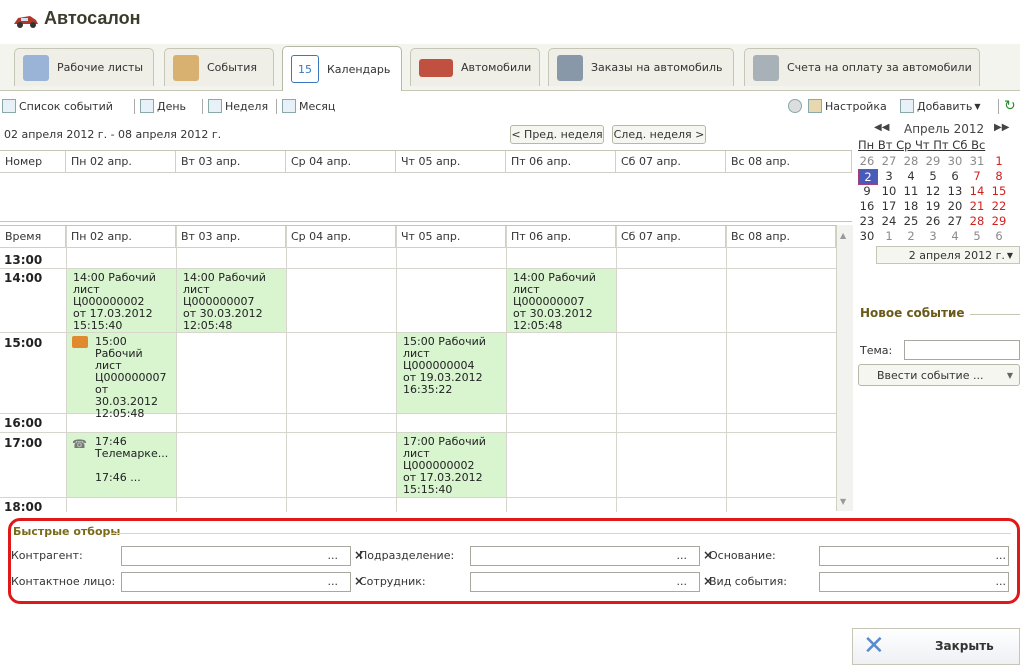  I want to click on month-view-button: Месяц, so click(308, 106).